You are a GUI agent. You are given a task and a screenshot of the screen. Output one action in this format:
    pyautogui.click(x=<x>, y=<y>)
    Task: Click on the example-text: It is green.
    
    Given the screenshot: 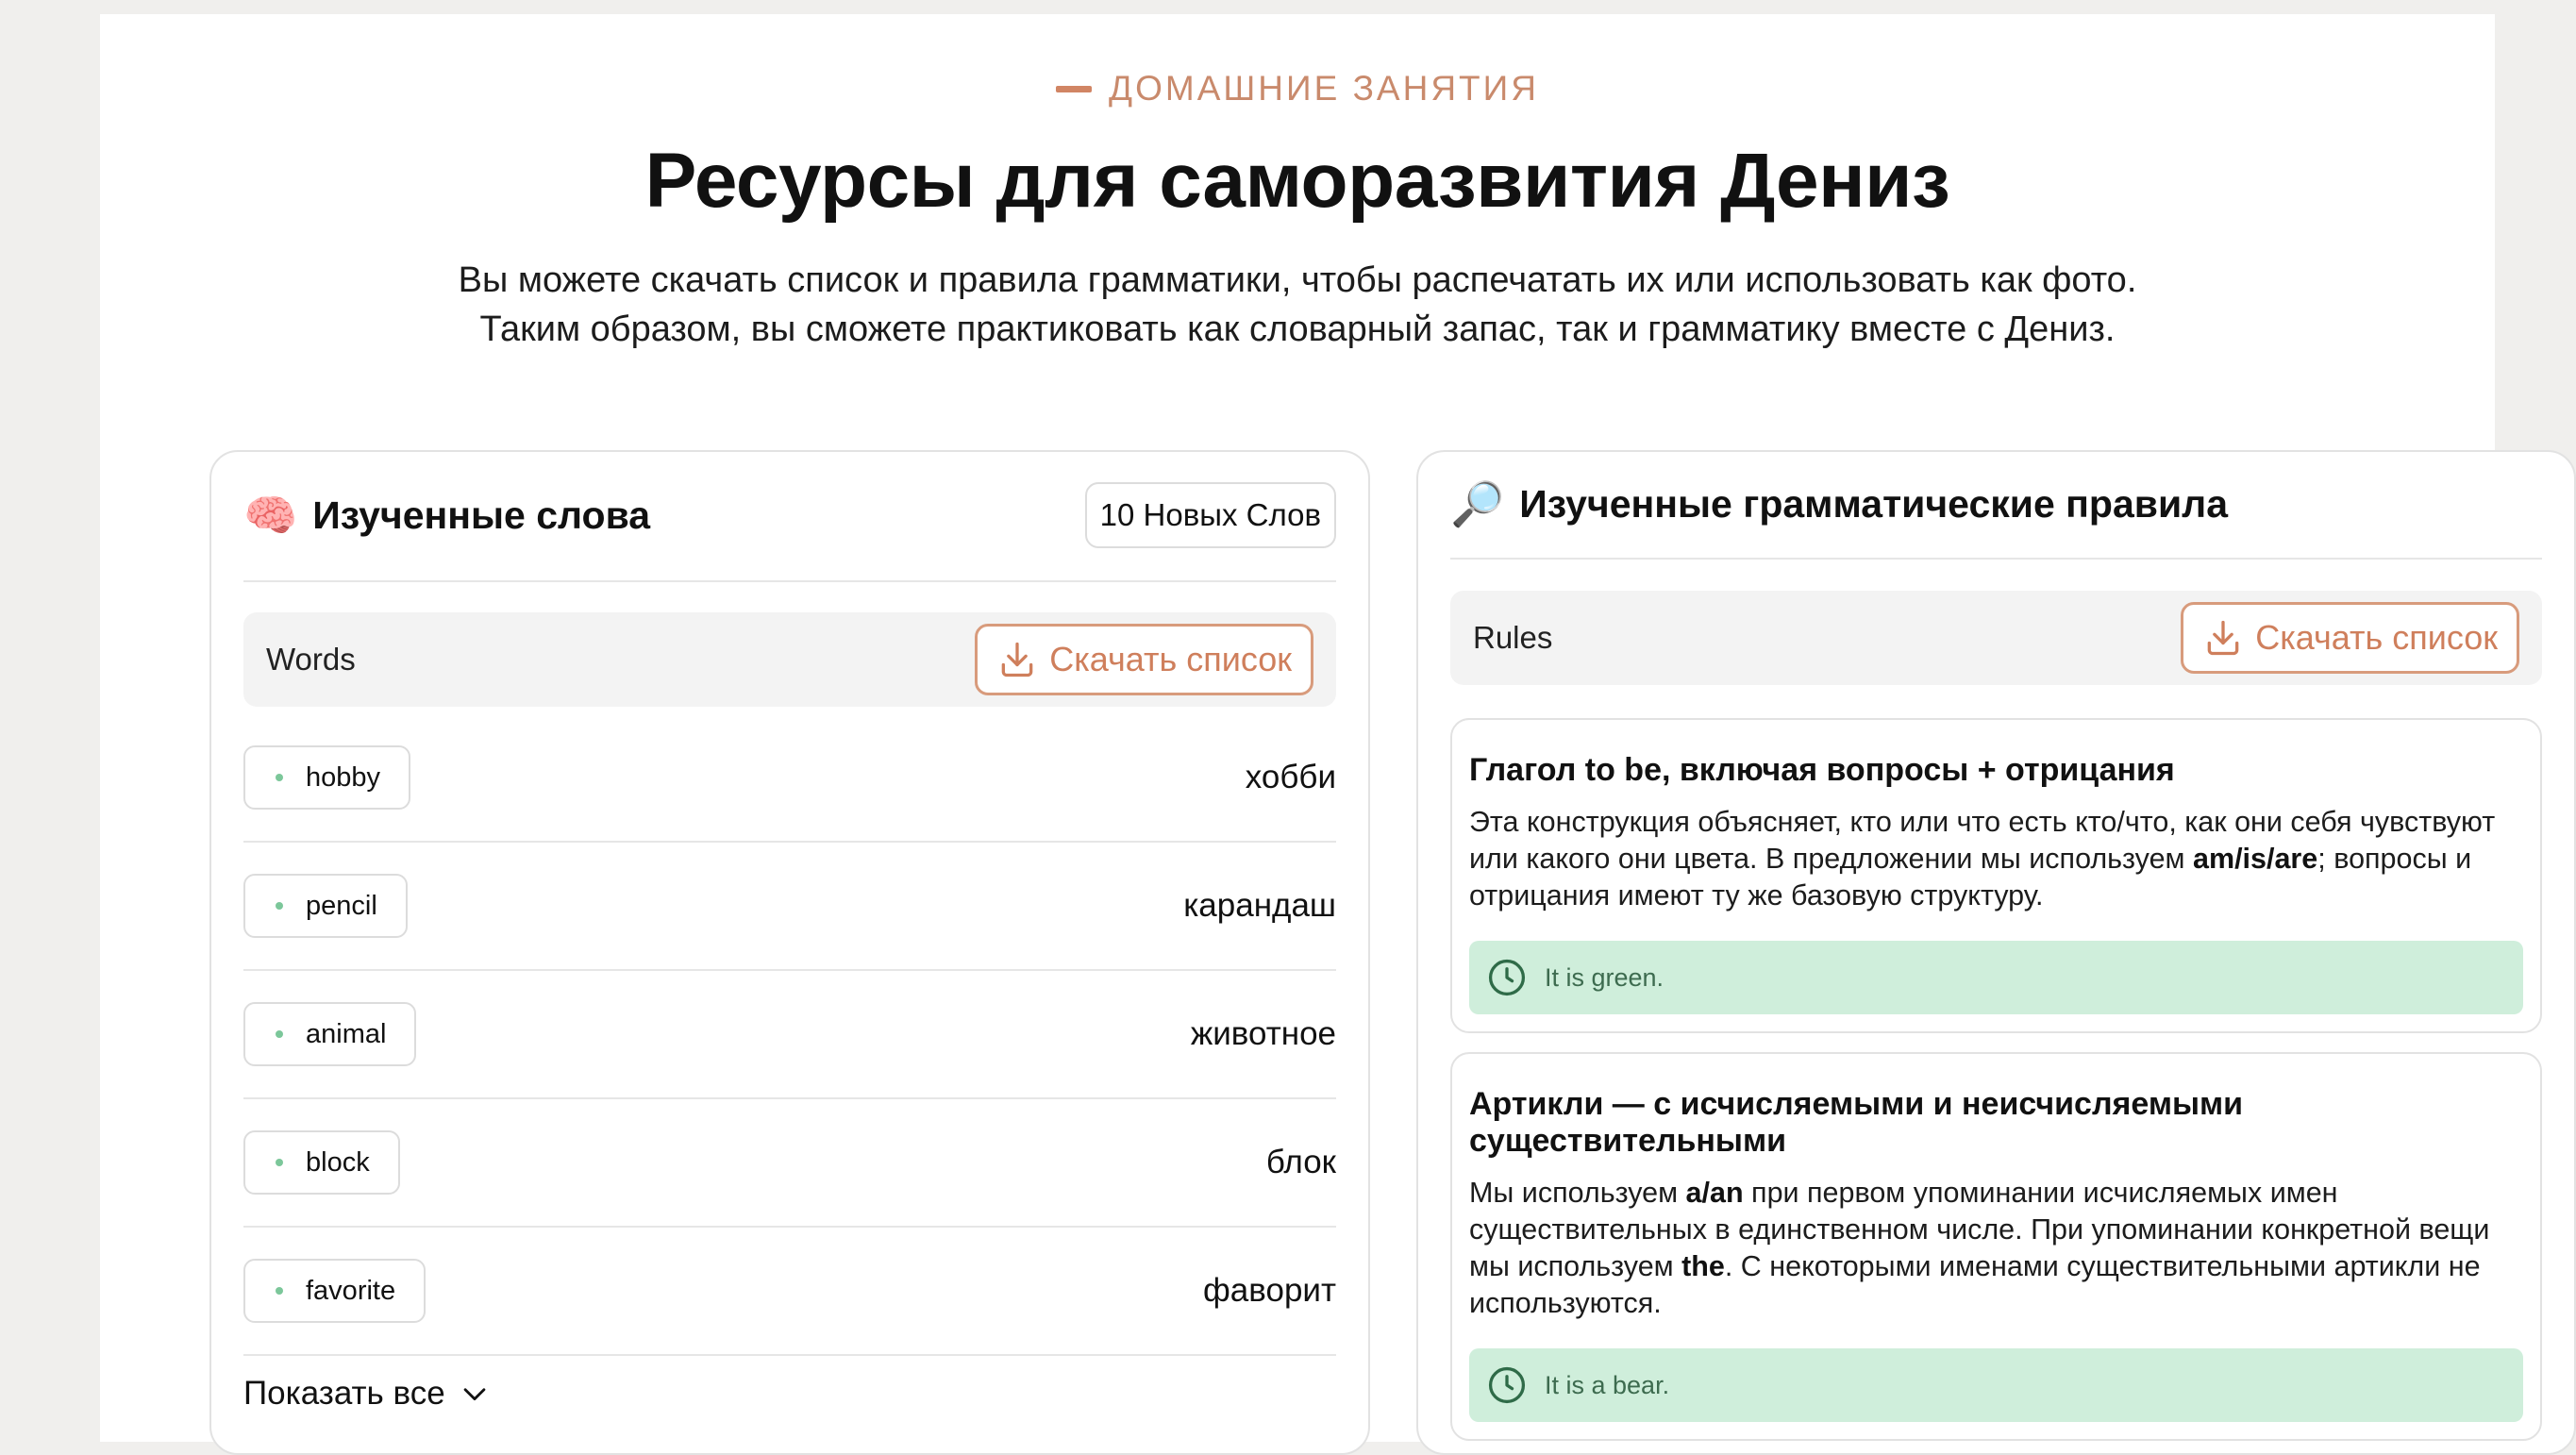 What is the action you would take?
    pyautogui.click(x=1604, y=977)
    